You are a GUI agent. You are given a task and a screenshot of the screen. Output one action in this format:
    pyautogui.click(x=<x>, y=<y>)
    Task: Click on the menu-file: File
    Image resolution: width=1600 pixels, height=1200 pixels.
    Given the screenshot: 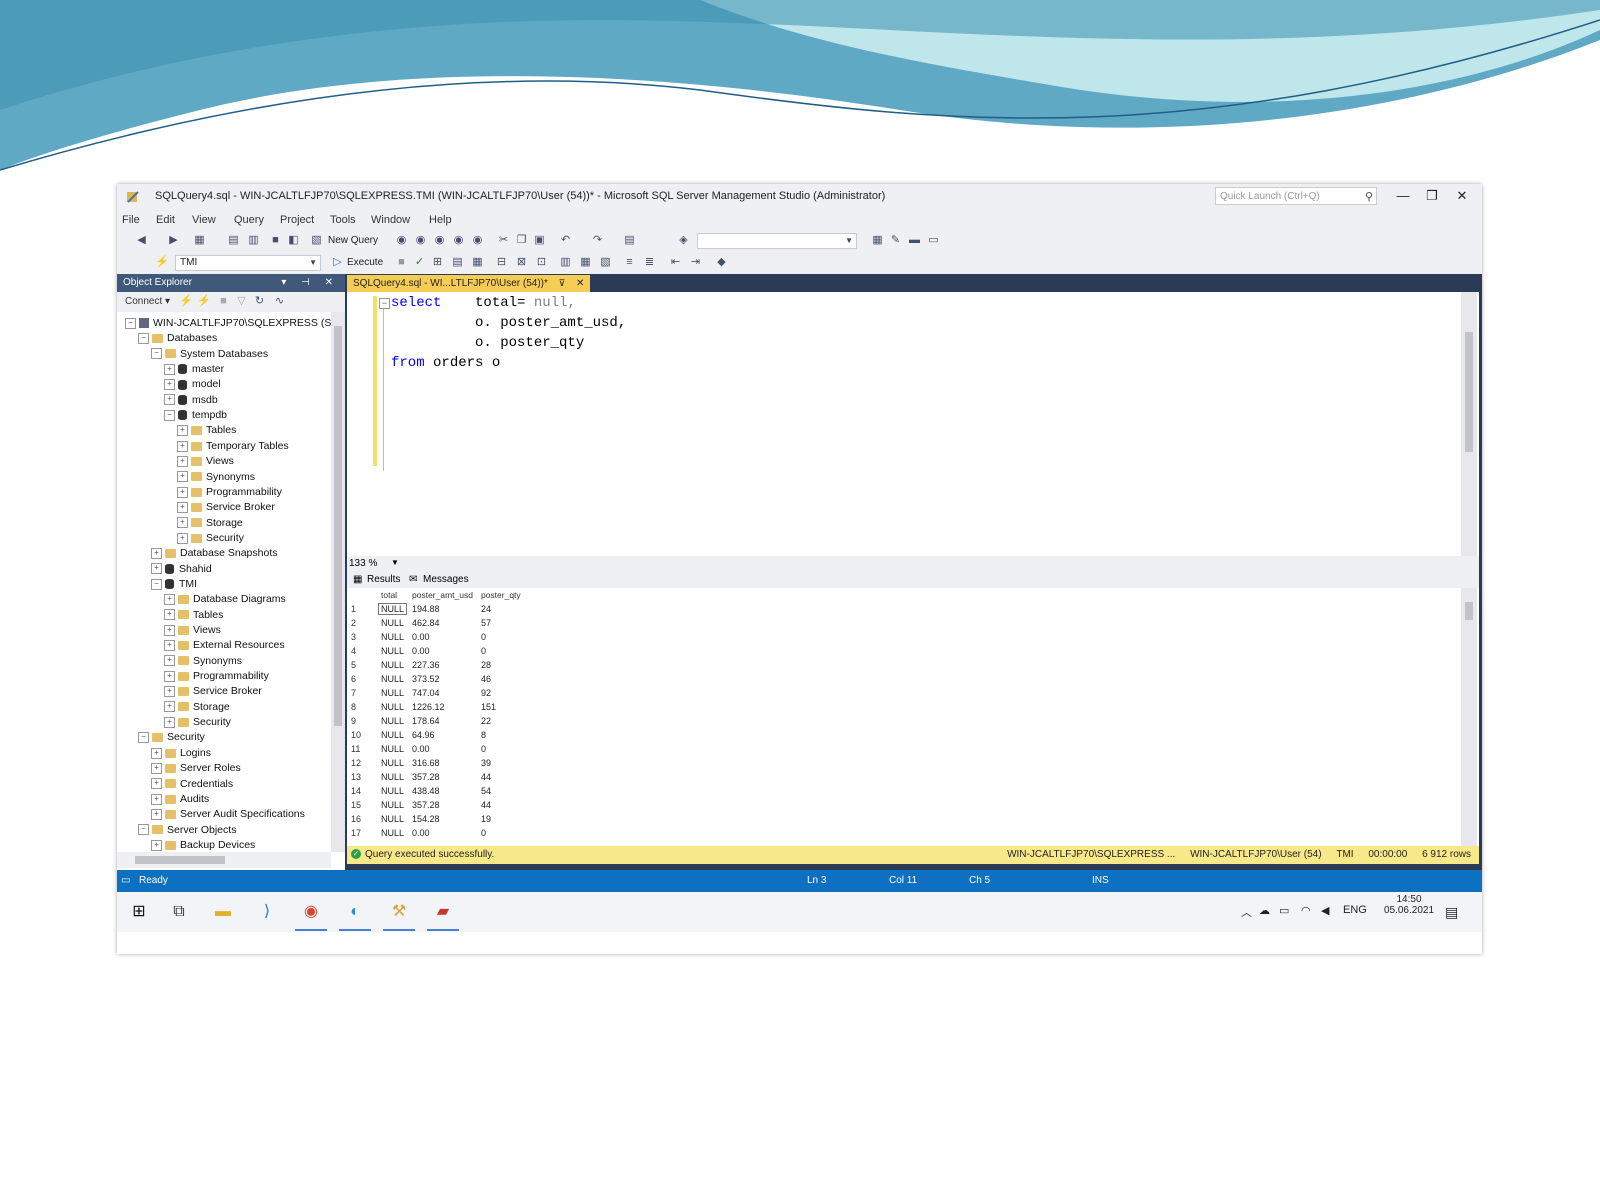 What is the action you would take?
    pyautogui.click(x=131, y=220)
    